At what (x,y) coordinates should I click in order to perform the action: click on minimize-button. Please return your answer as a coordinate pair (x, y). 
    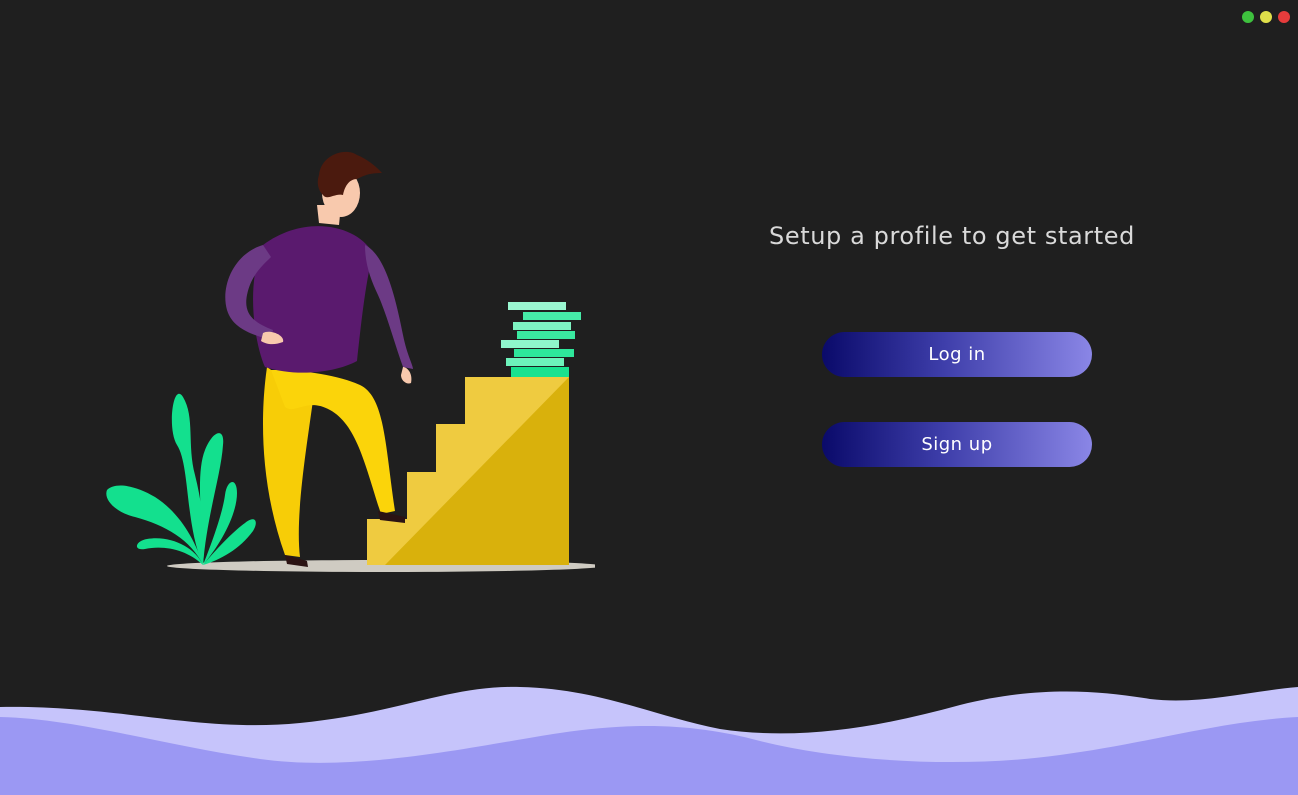
    Looking at the image, I should click on (1266, 17).